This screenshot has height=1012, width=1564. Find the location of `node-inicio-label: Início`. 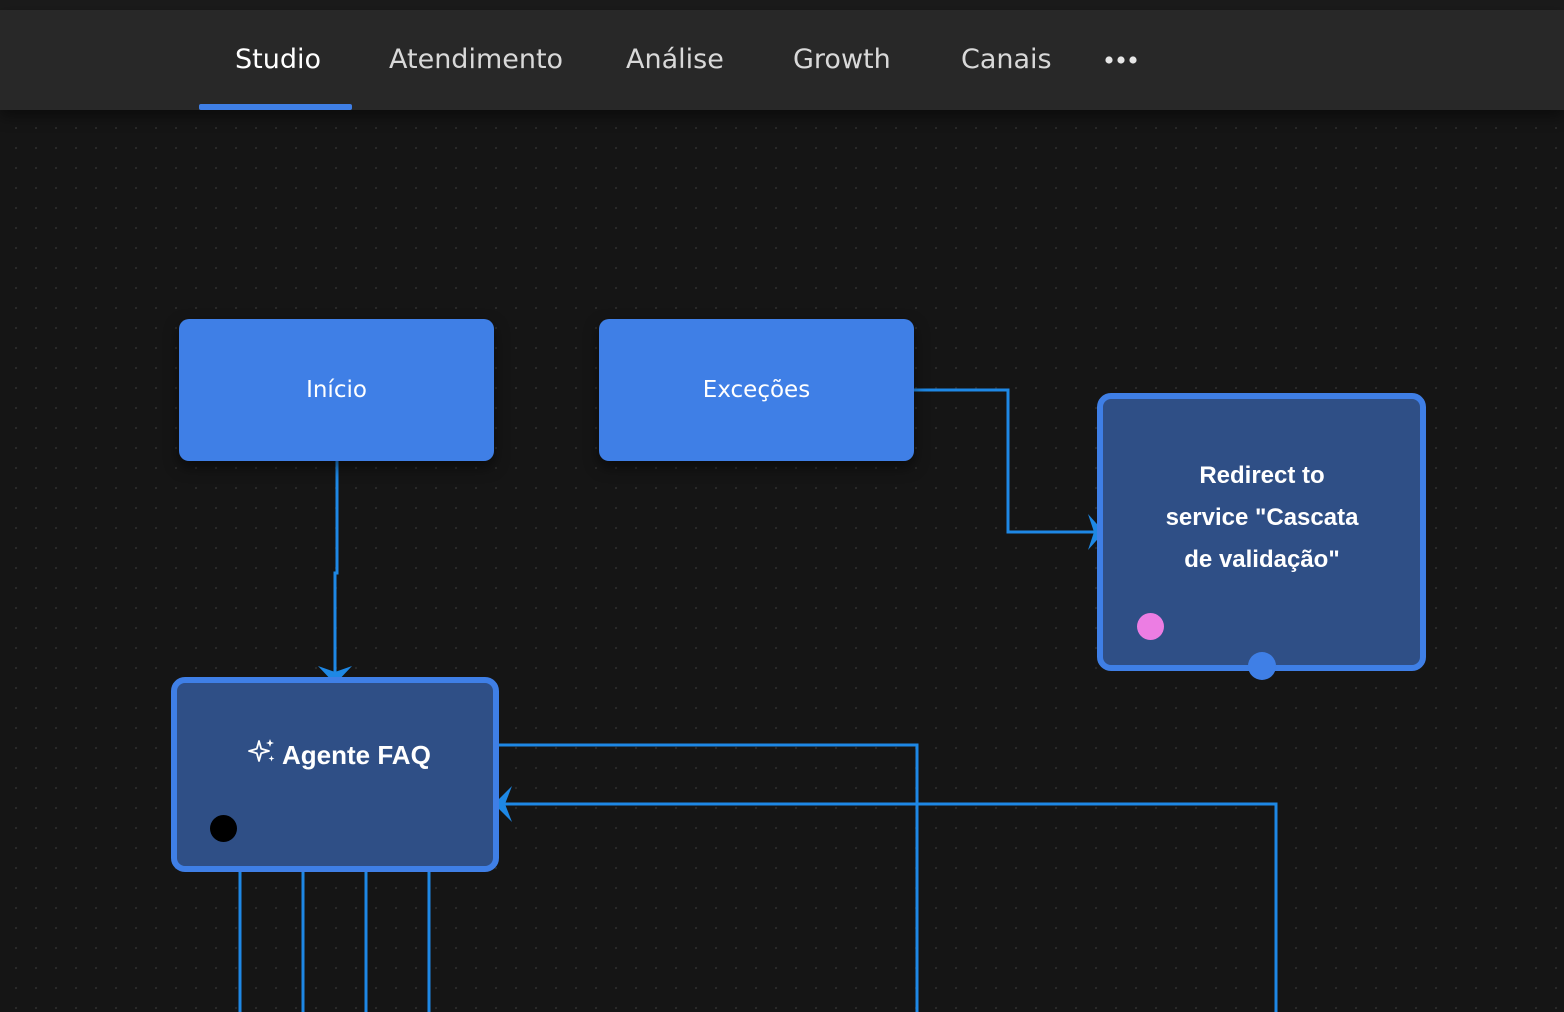

node-inicio-label: Início is located at coordinates (336, 390).